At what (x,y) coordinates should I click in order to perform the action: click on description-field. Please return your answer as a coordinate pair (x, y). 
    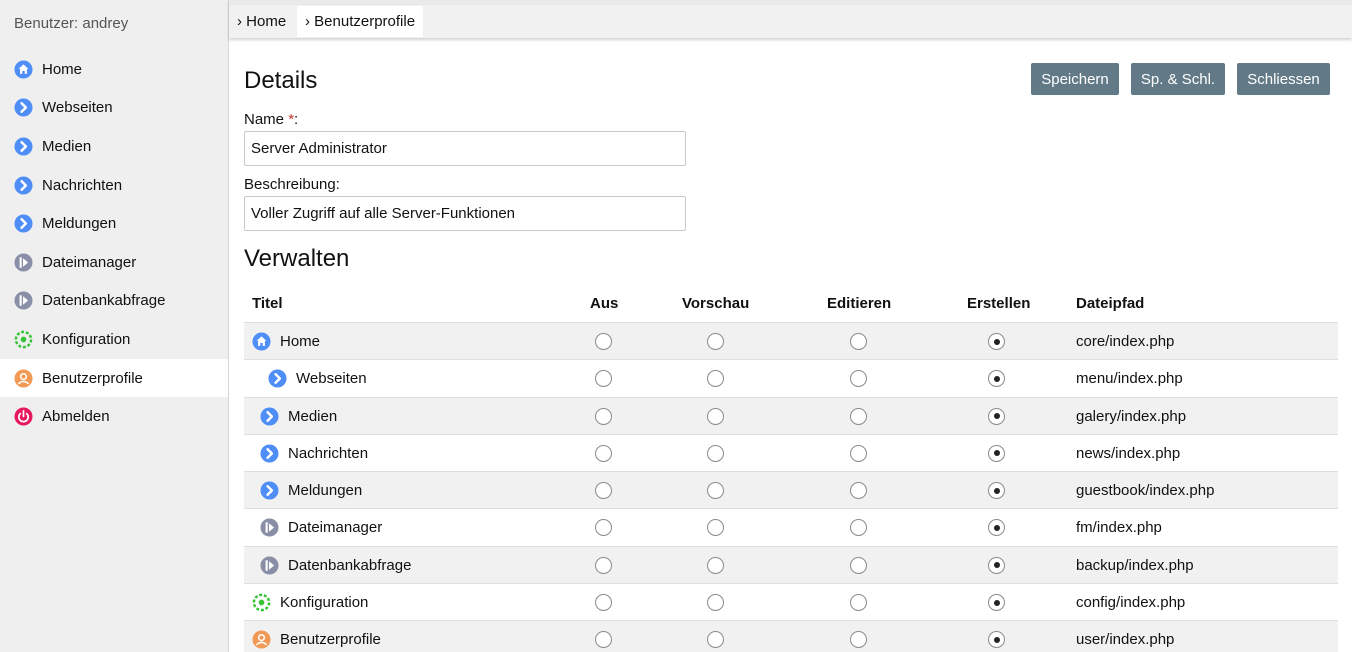
    Looking at the image, I should click on (465, 213).